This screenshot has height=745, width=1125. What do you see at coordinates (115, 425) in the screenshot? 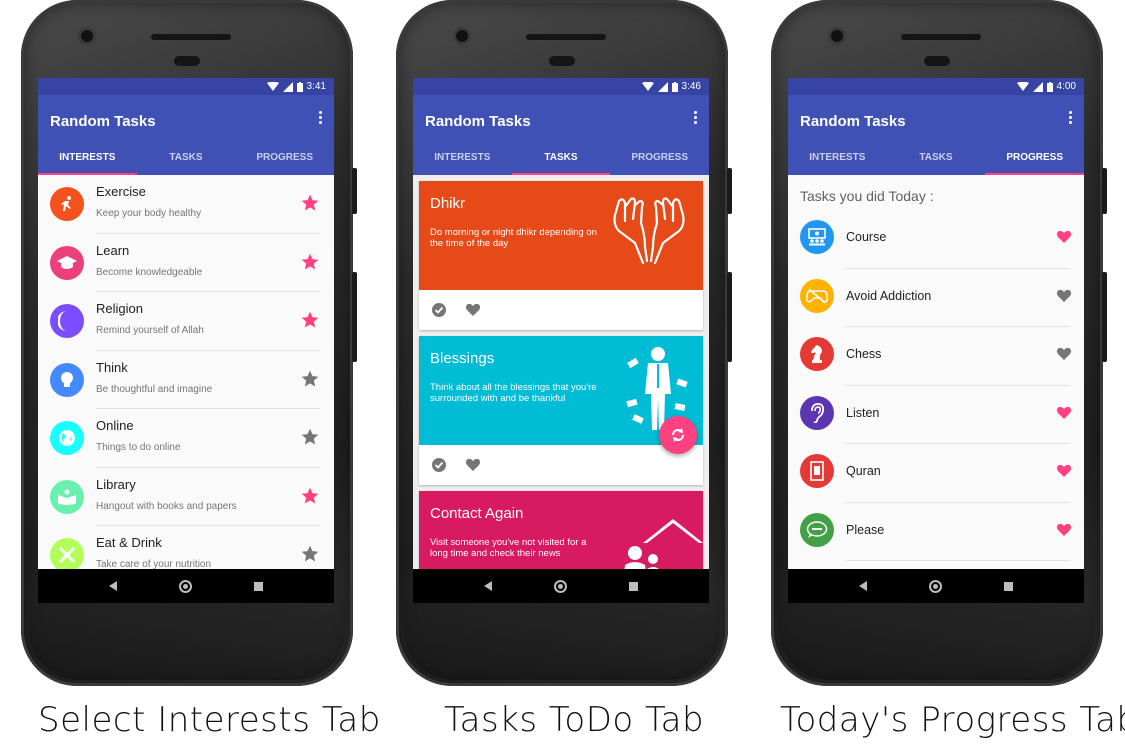
I see `interest-name: Online` at bounding box center [115, 425].